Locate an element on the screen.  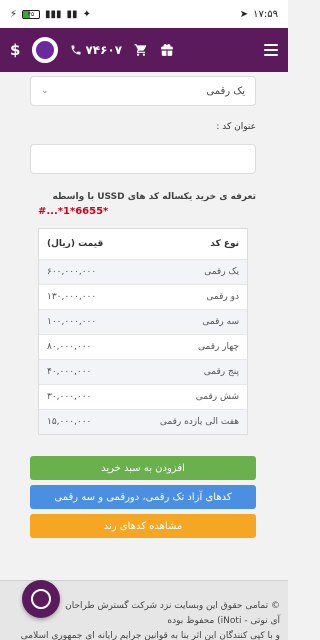
row-price: ۴۰,۰۰۰,۰۰۰ is located at coordinates (69, 372).